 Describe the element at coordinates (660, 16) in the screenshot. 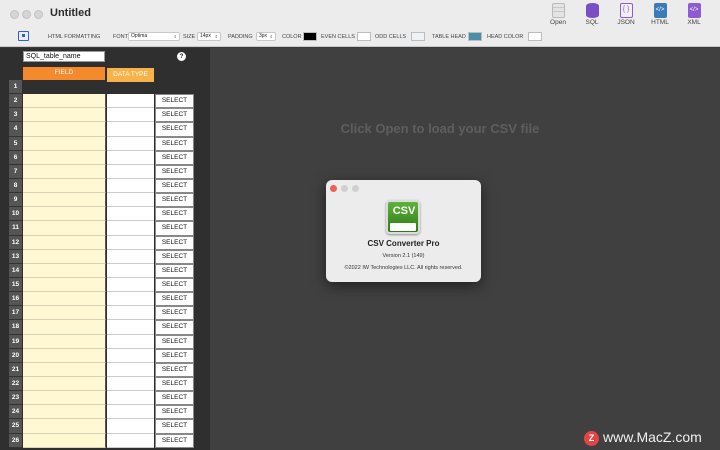

I see `html-button: </> HTML` at that location.